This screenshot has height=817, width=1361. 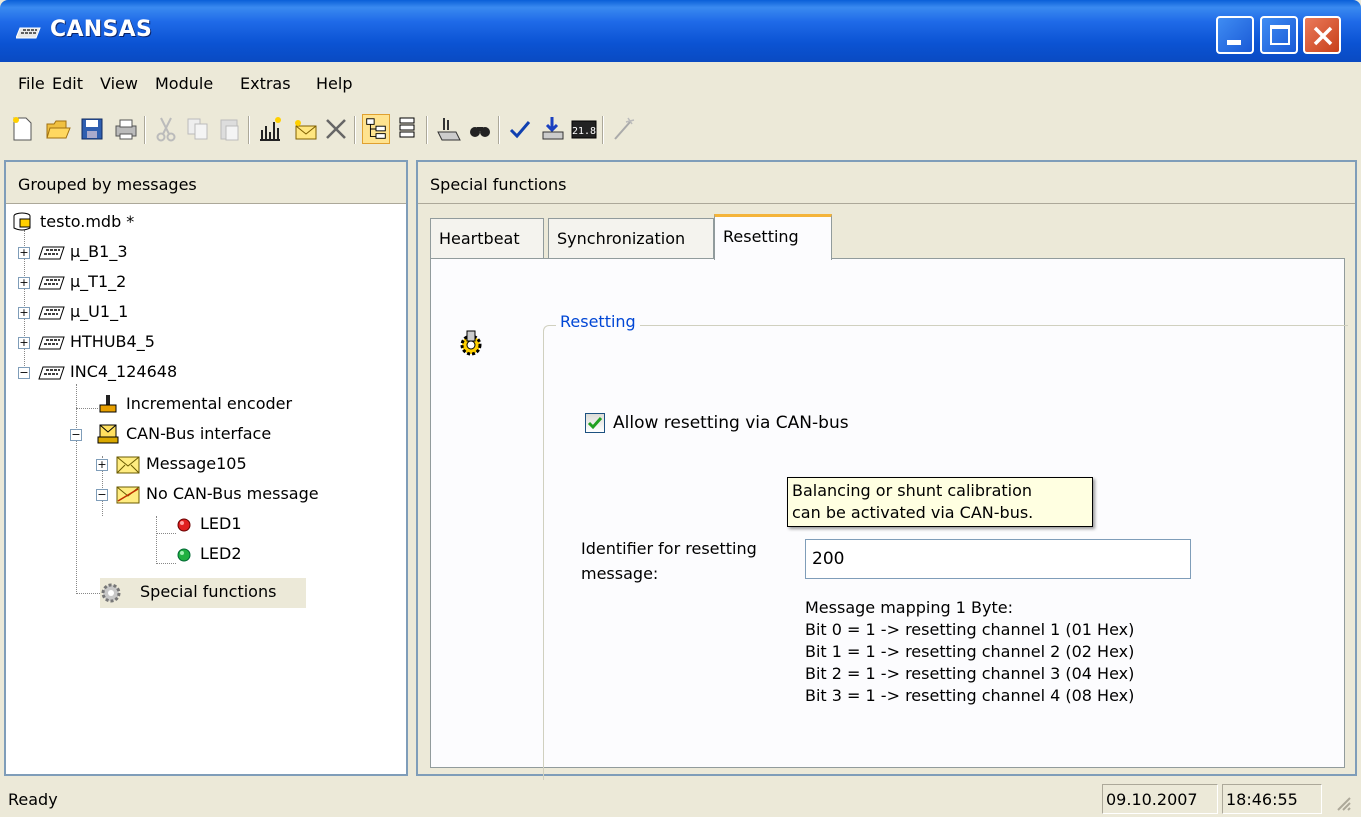 I want to click on tree-item-module: + HTHUB4_5, so click(x=148, y=342).